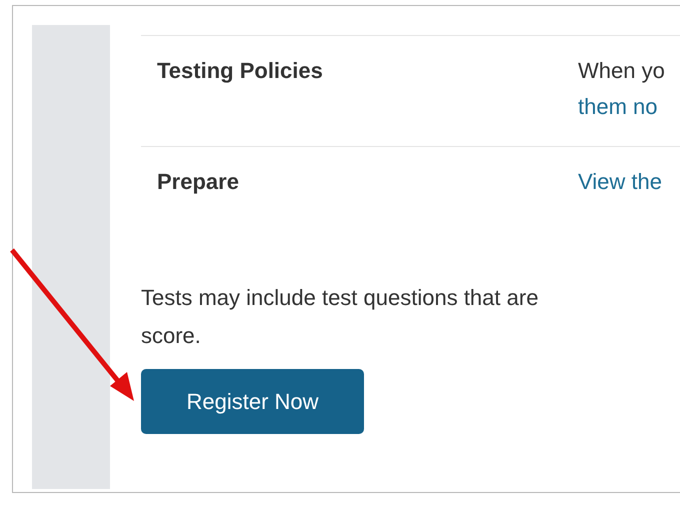 This screenshot has width=680, height=506. Describe the element at coordinates (340, 298) in the screenshot. I see `note-text: Tests may include test questions that are` at that location.